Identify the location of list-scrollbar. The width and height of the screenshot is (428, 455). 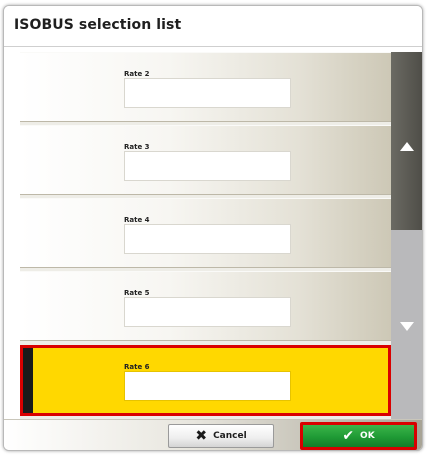
(406, 235).